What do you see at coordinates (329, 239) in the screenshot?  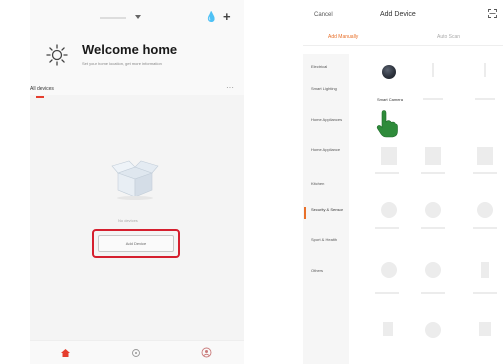 I see `sidebar-item-sport-health: Sport & Health` at bounding box center [329, 239].